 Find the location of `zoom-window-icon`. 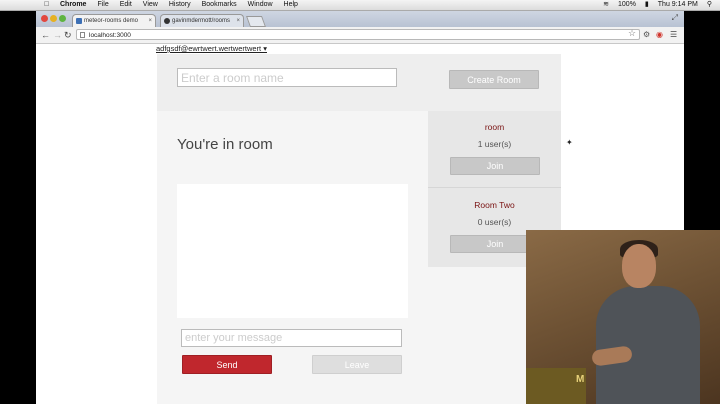

zoom-window-icon is located at coordinates (62, 18).